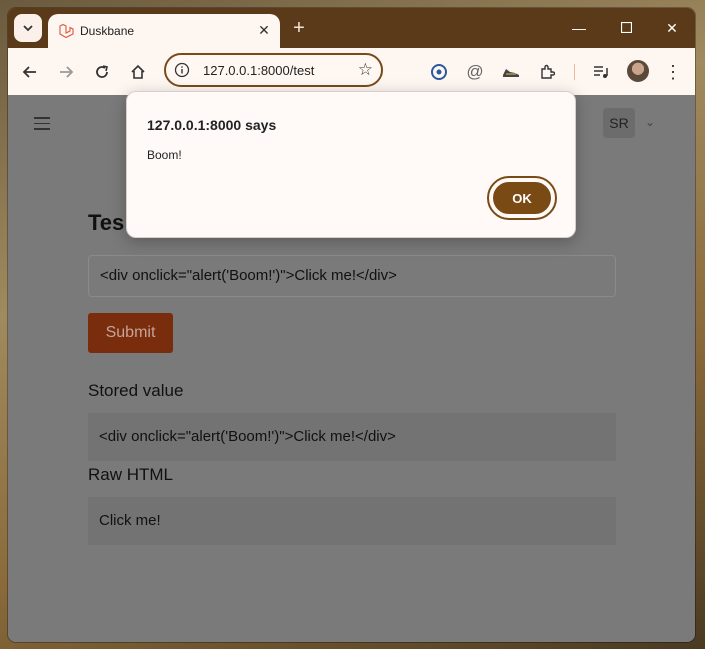 Image resolution: width=705 pixels, height=649 pixels. What do you see at coordinates (138, 72) in the screenshot?
I see `home-icon` at bounding box center [138, 72].